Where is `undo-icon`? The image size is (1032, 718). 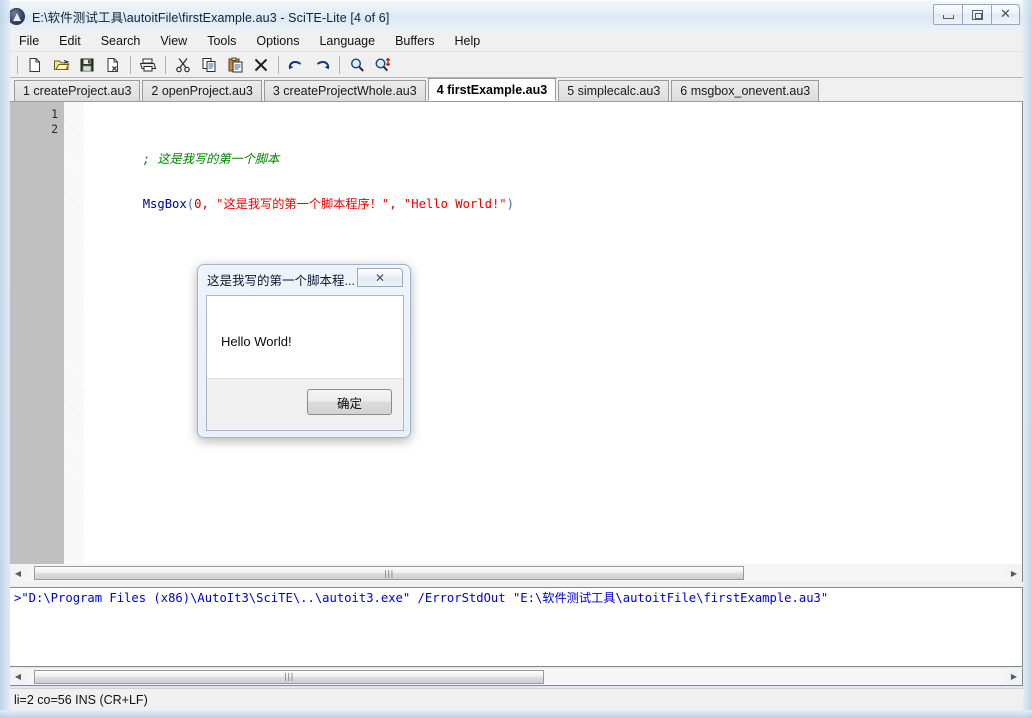 undo-icon is located at coordinates (295, 64).